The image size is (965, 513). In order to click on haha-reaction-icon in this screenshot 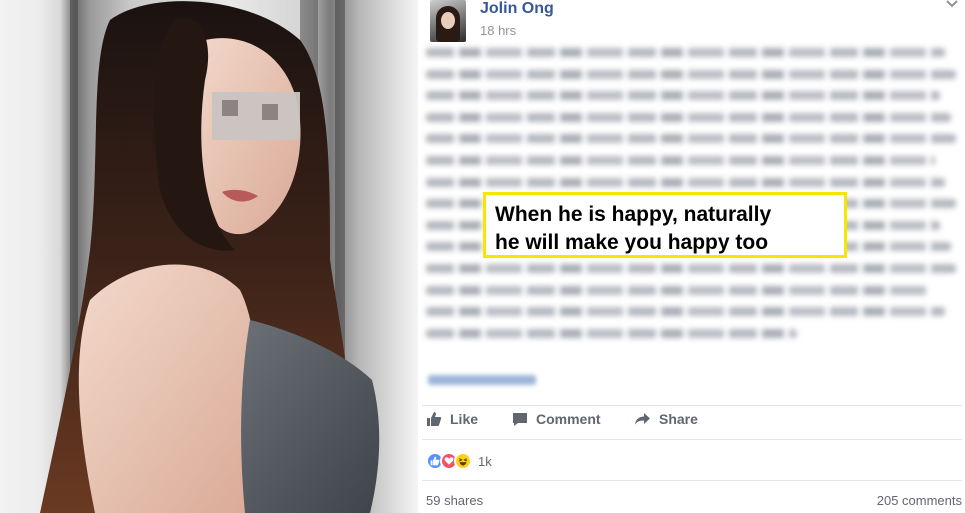, I will do `click(463, 461)`.